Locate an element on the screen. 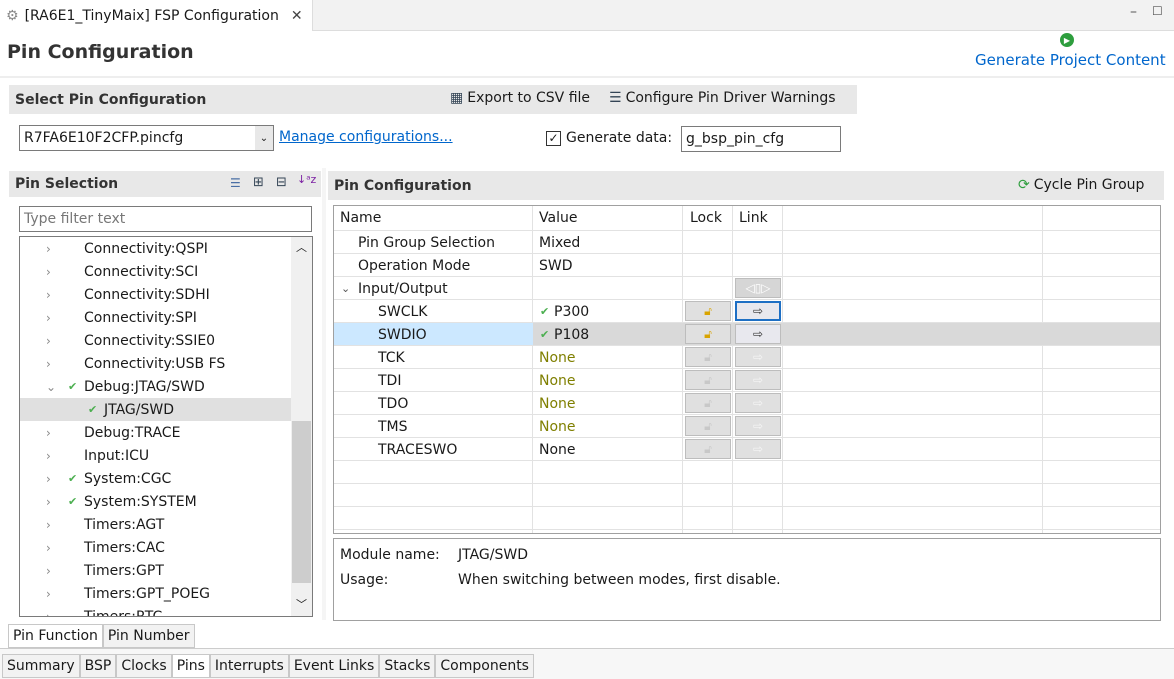  tree-item: › Timers:RTC is located at coordinates (155, 611).